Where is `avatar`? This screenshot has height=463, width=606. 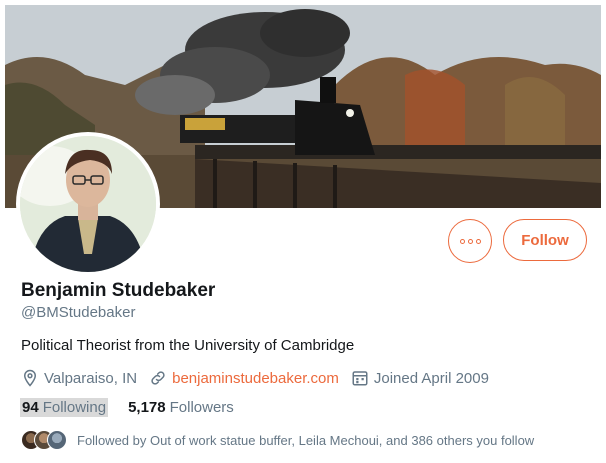 avatar is located at coordinates (57, 440).